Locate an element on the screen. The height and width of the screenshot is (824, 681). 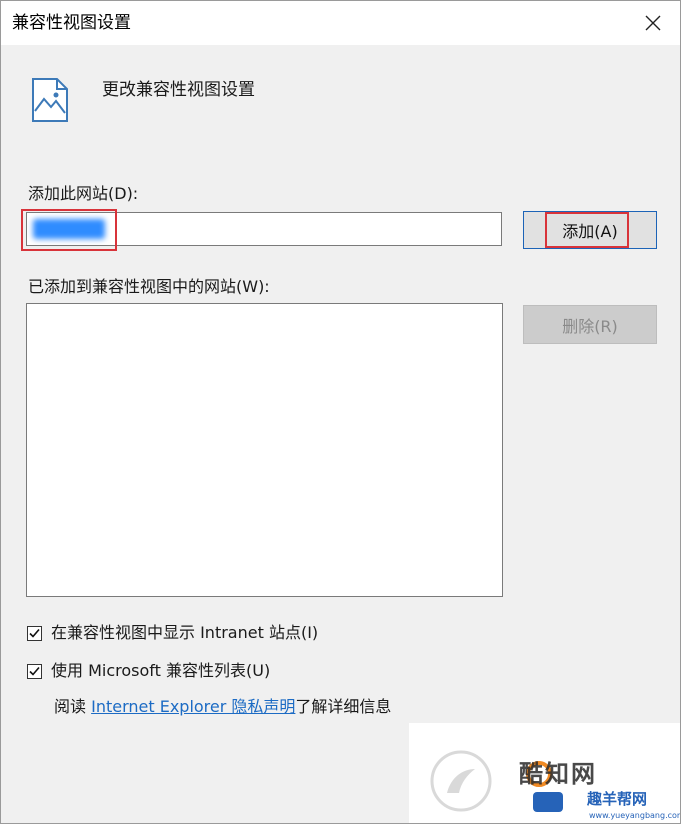
added-sites-label: 已添加到兼容性视图中的网站(W): is located at coordinates (149, 286).